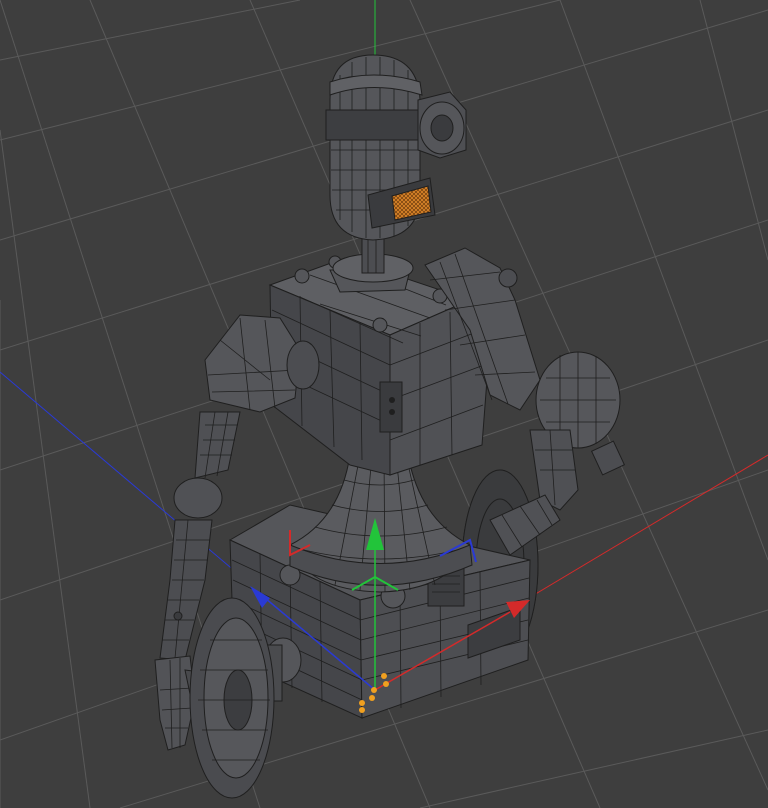 Image resolution: width=768 pixels, height=808 pixels. I want to click on left-wheel, so click(232, 698).